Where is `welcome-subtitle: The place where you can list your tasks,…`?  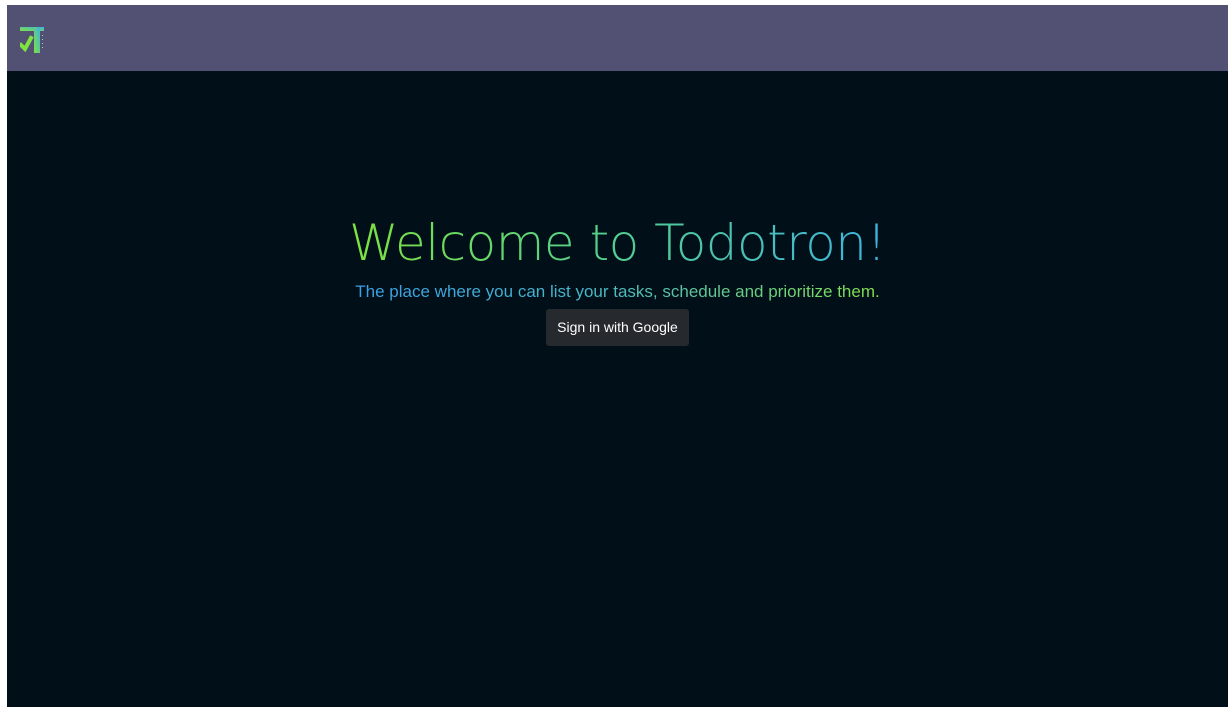 welcome-subtitle: The place where you can list your tasks,… is located at coordinates (617, 291).